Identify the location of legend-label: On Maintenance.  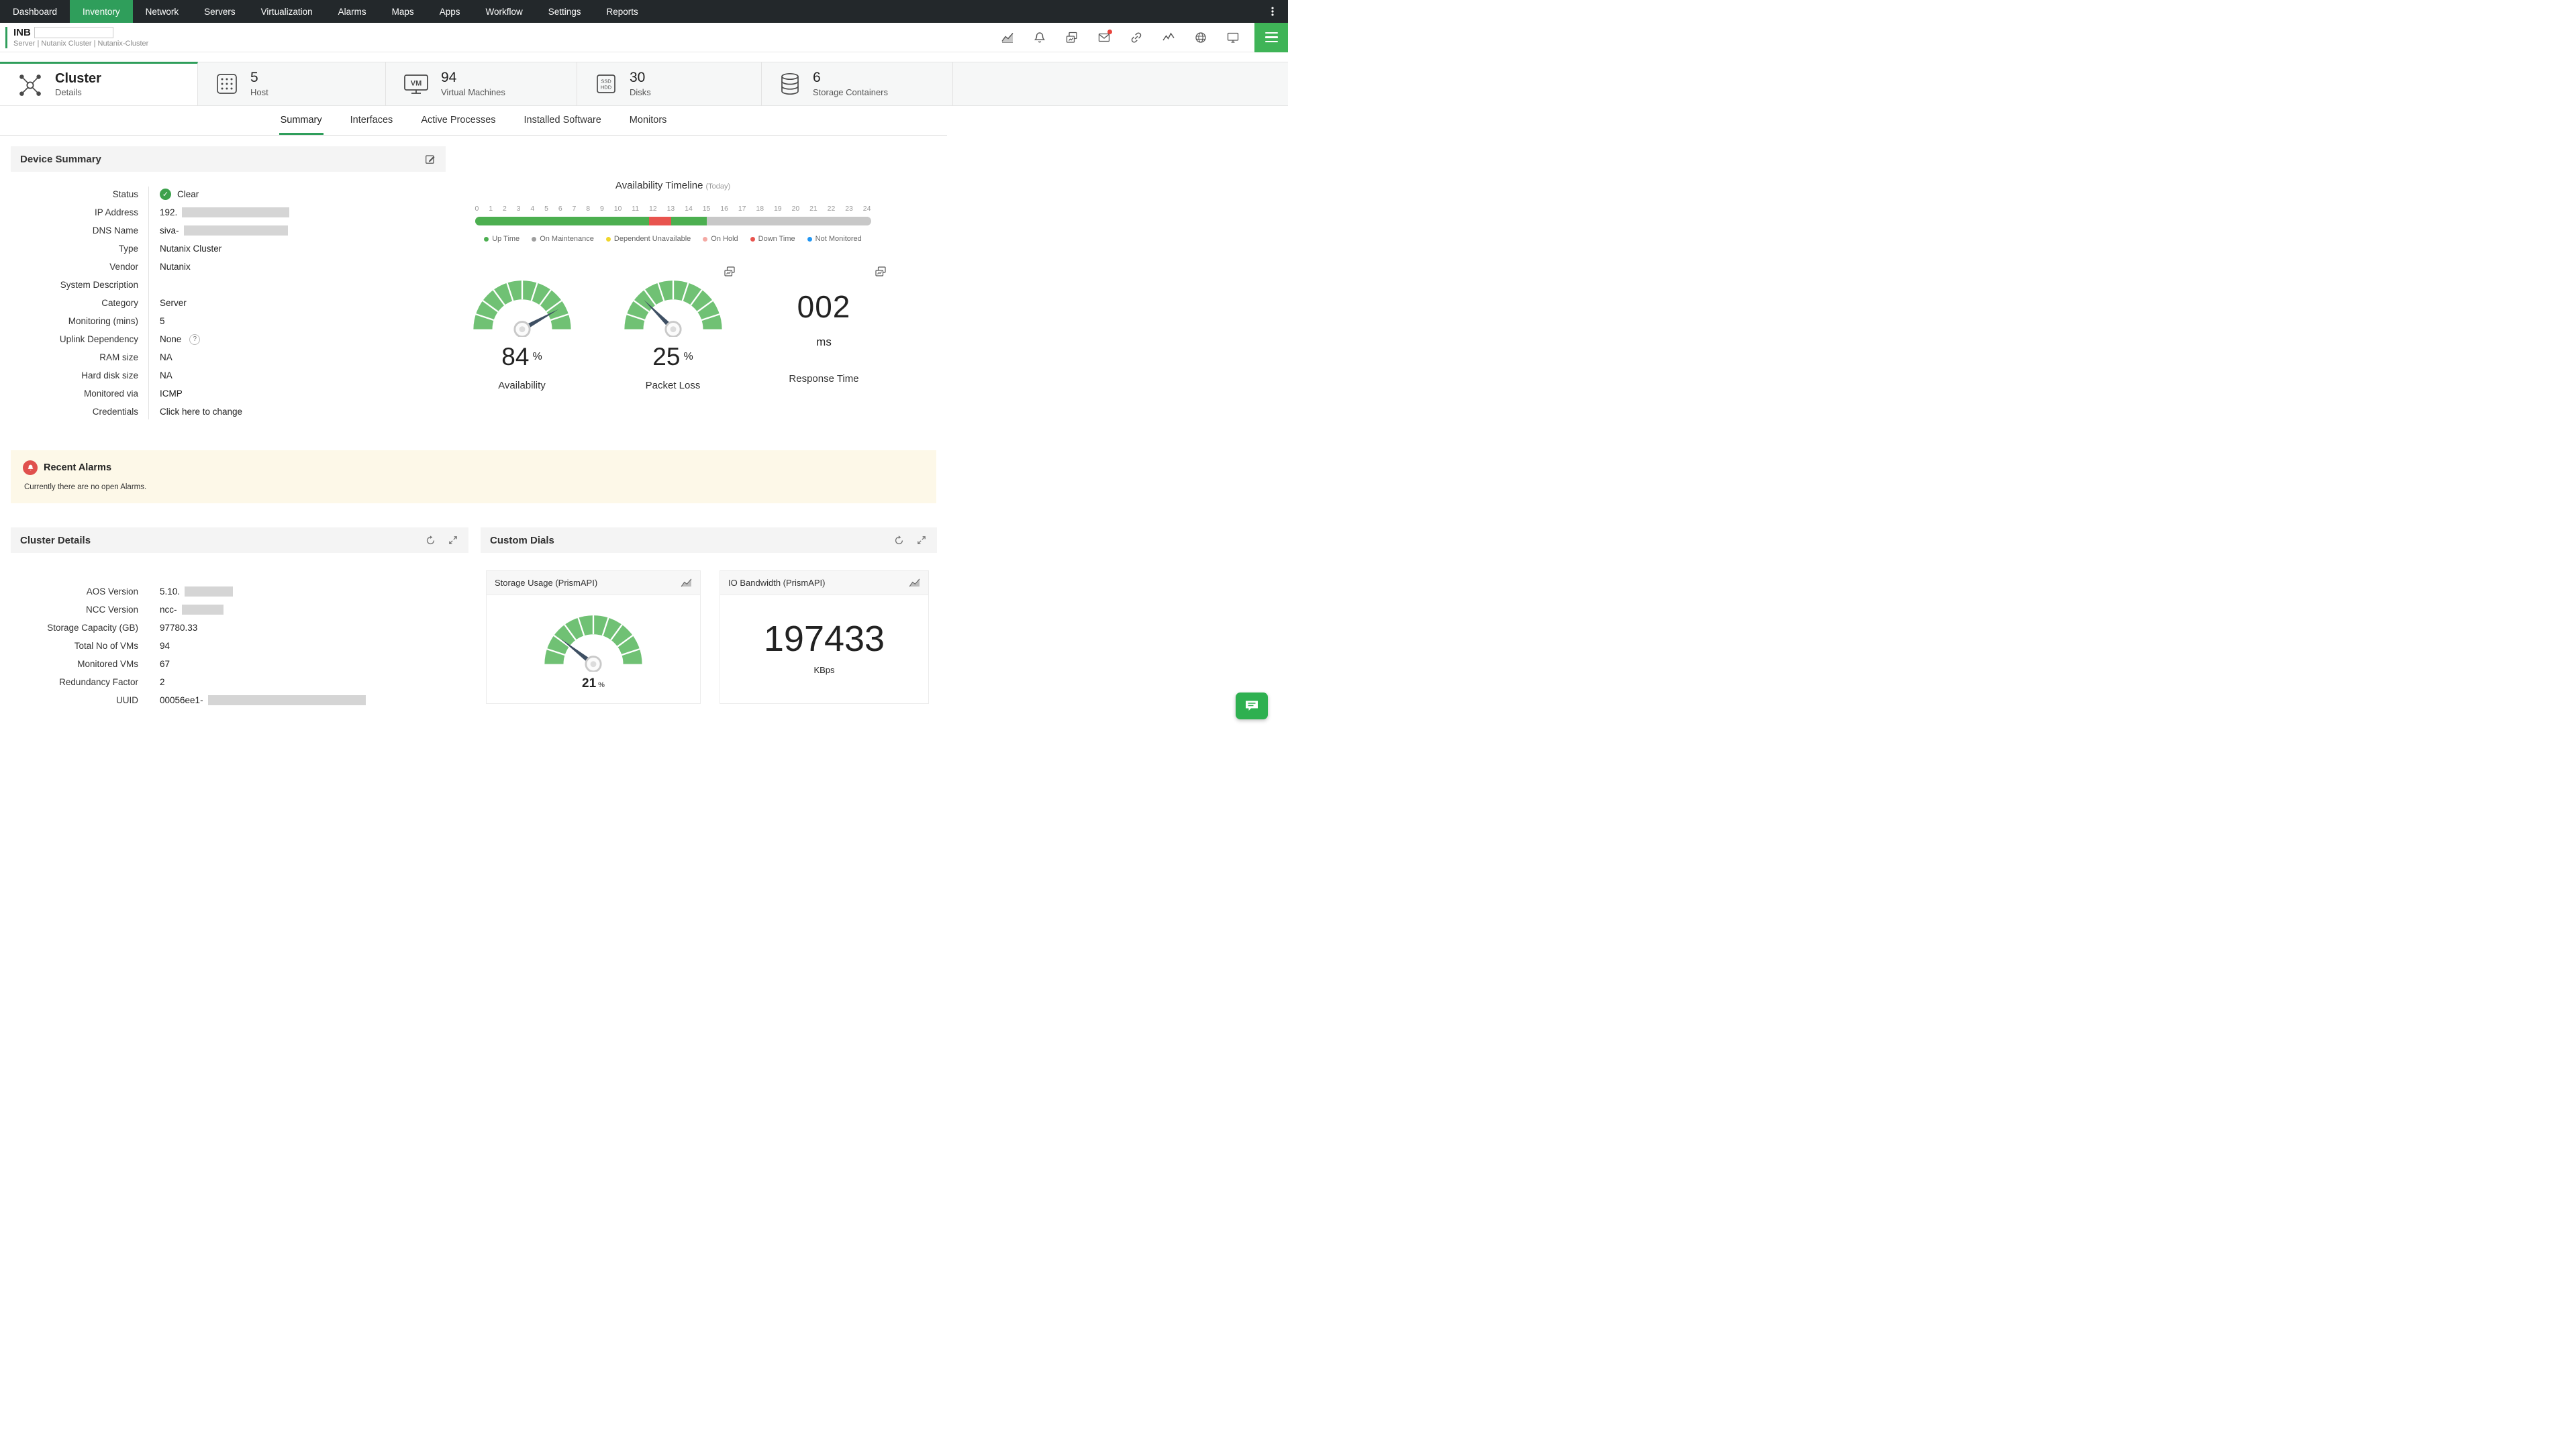
(567, 239).